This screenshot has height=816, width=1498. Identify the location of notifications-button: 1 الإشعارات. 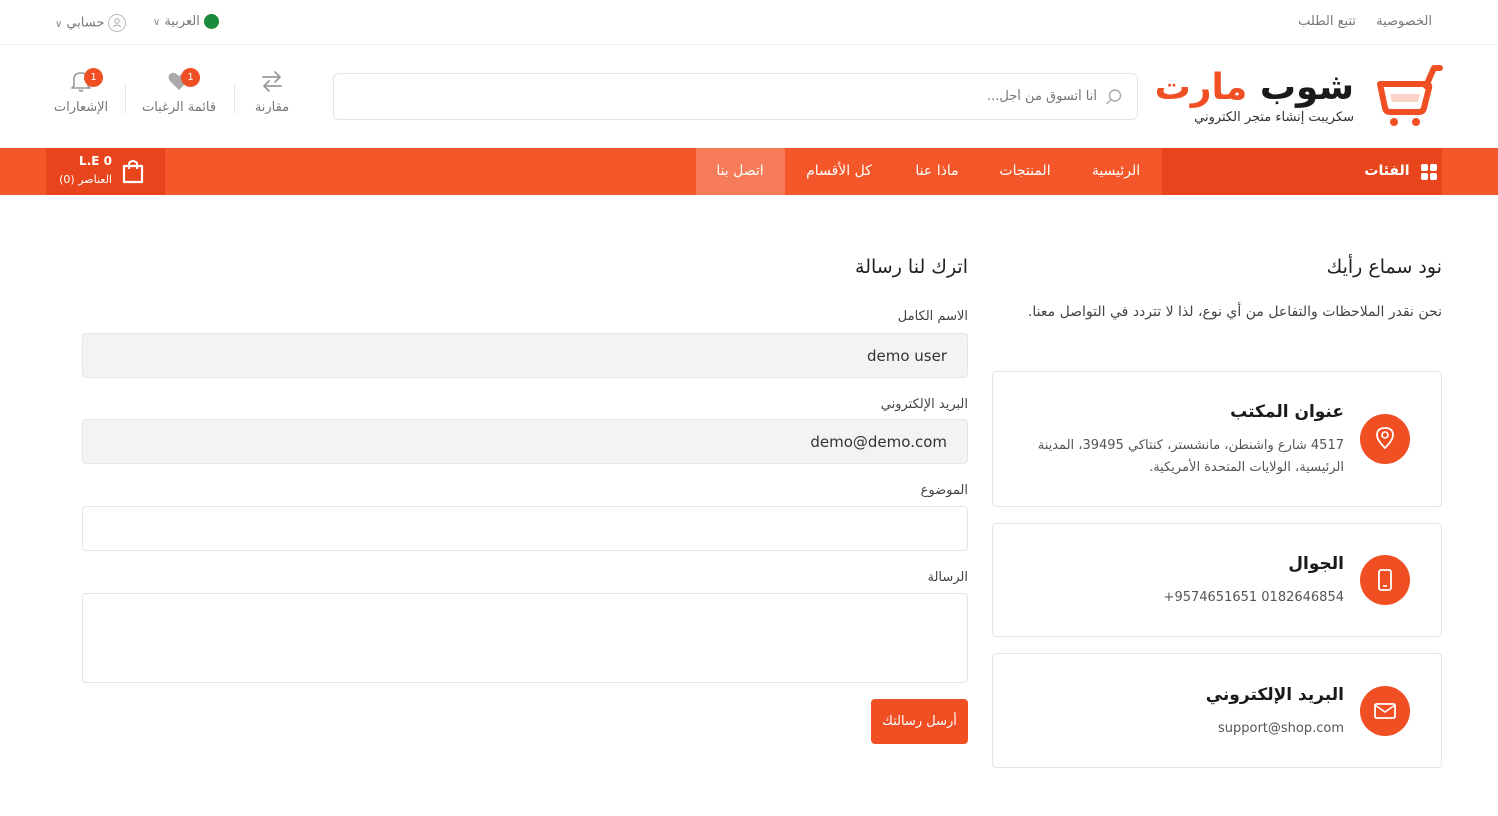
(81, 91).